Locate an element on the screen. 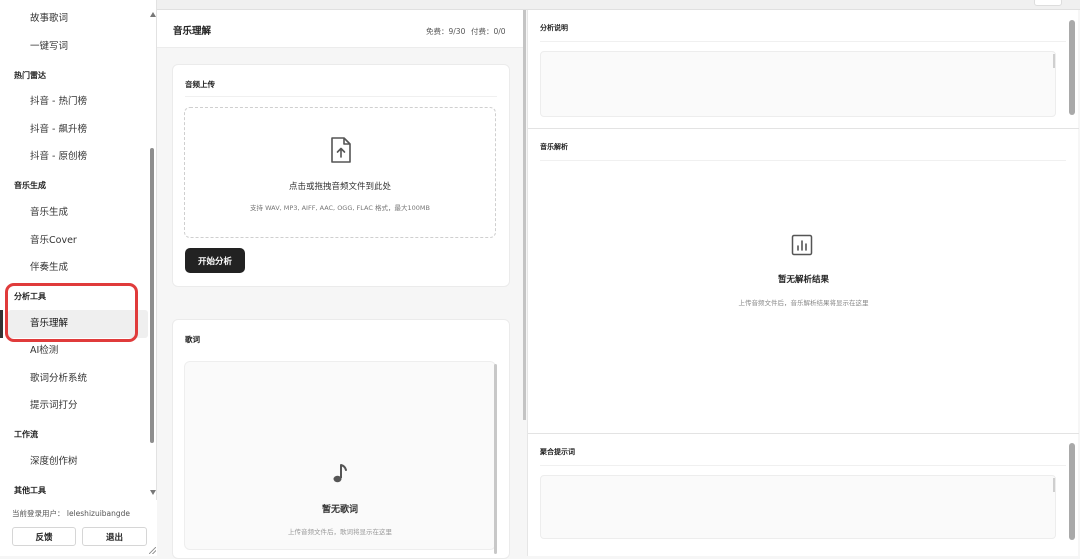 The height and width of the screenshot is (559, 1080). window-top-strip is located at coordinates (540, 5).